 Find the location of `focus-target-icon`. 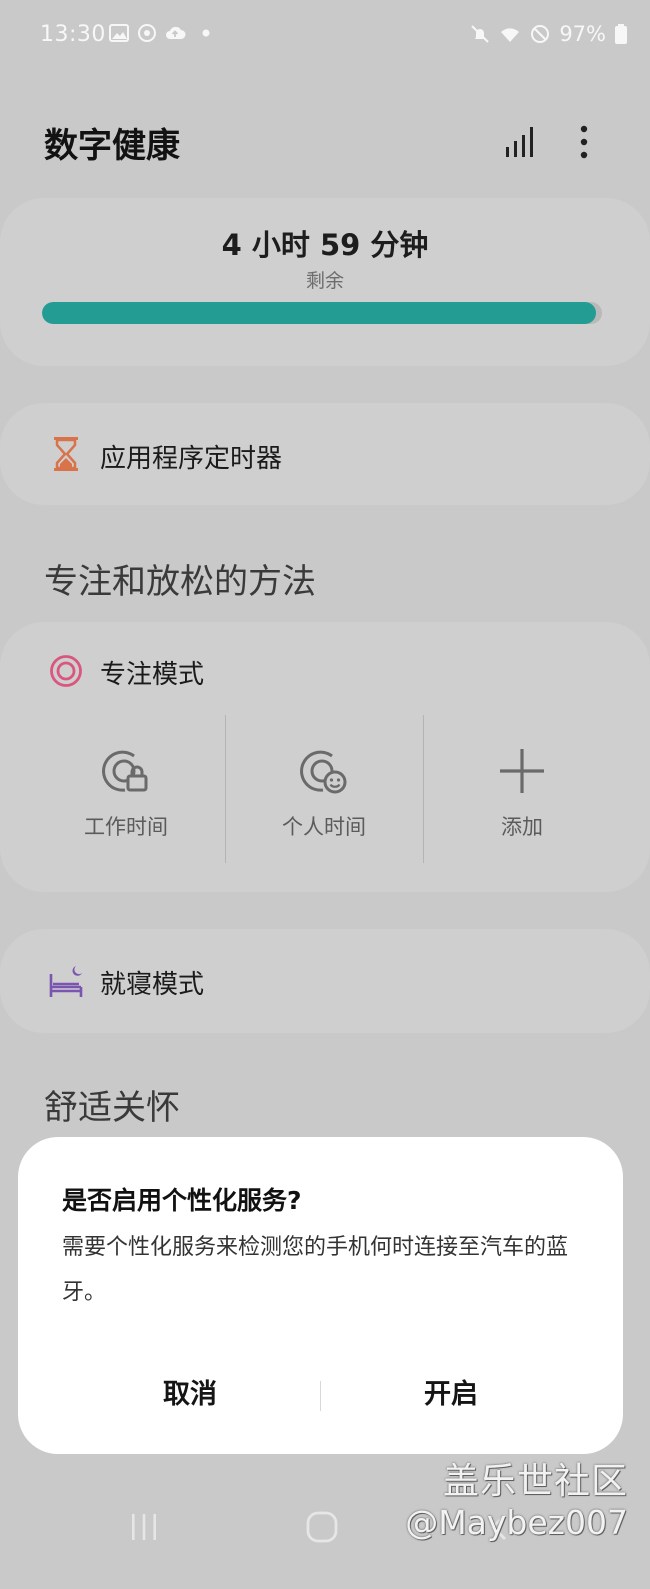

focus-target-icon is located at coordinates (66, 671).